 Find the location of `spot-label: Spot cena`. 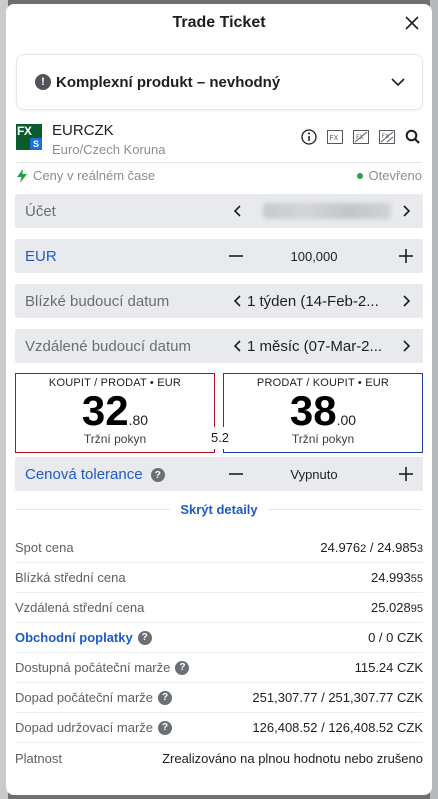

spot-label: Spot cena is located at coordinates (44, 547).